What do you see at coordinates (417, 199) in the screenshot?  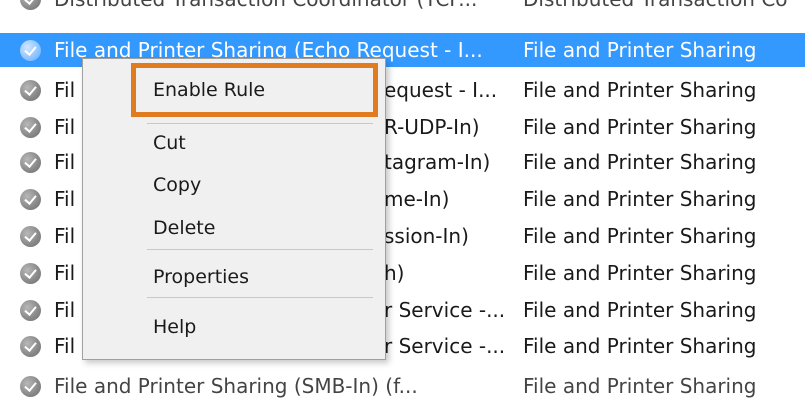 I see `rule-name-tail: me-In)` at bounding box center [417, 199].